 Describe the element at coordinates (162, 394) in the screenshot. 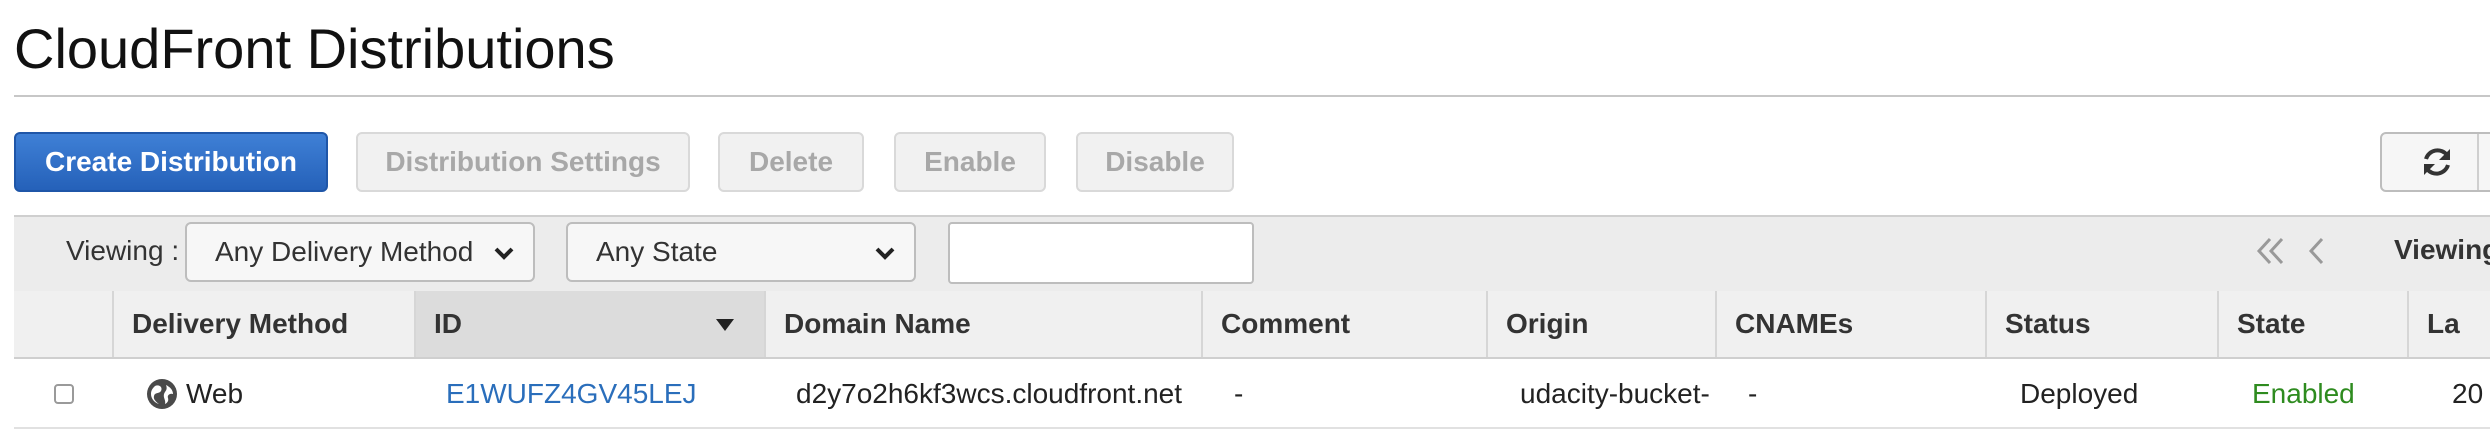

I see `globe-icon` at that location.